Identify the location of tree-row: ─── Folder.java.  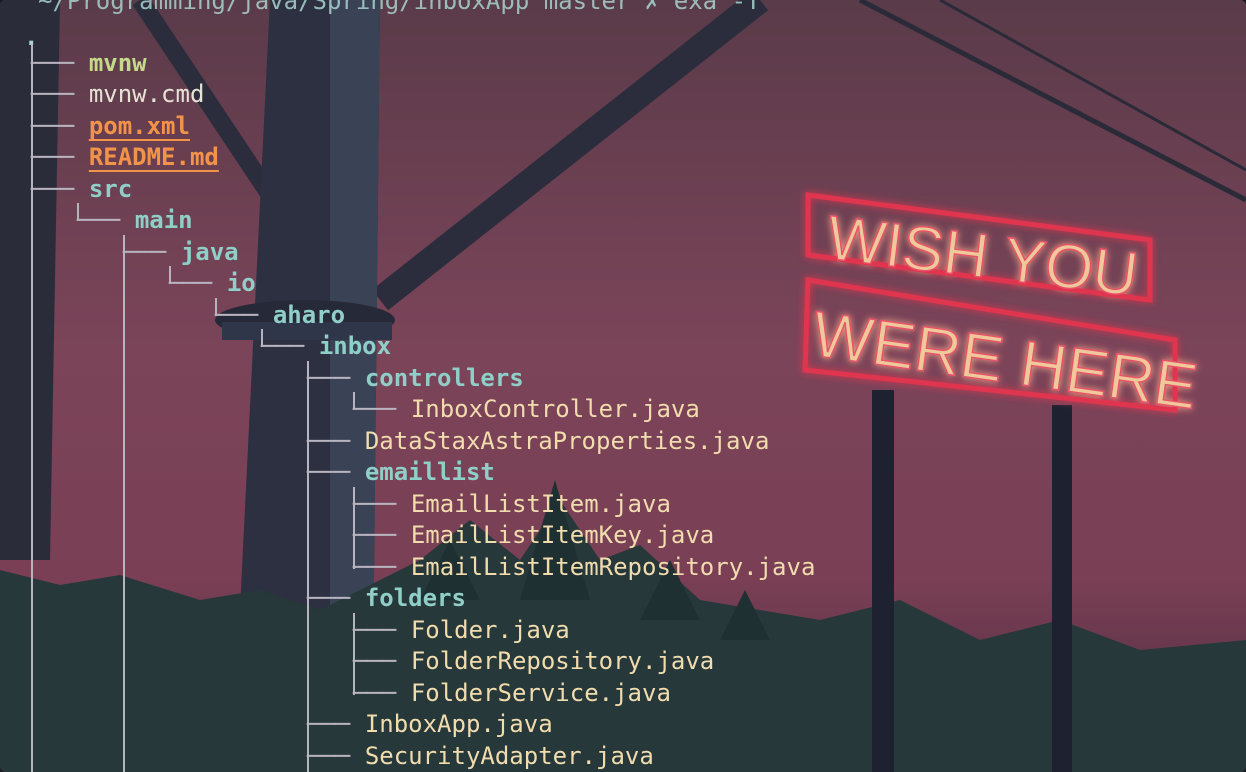
(461, 630).